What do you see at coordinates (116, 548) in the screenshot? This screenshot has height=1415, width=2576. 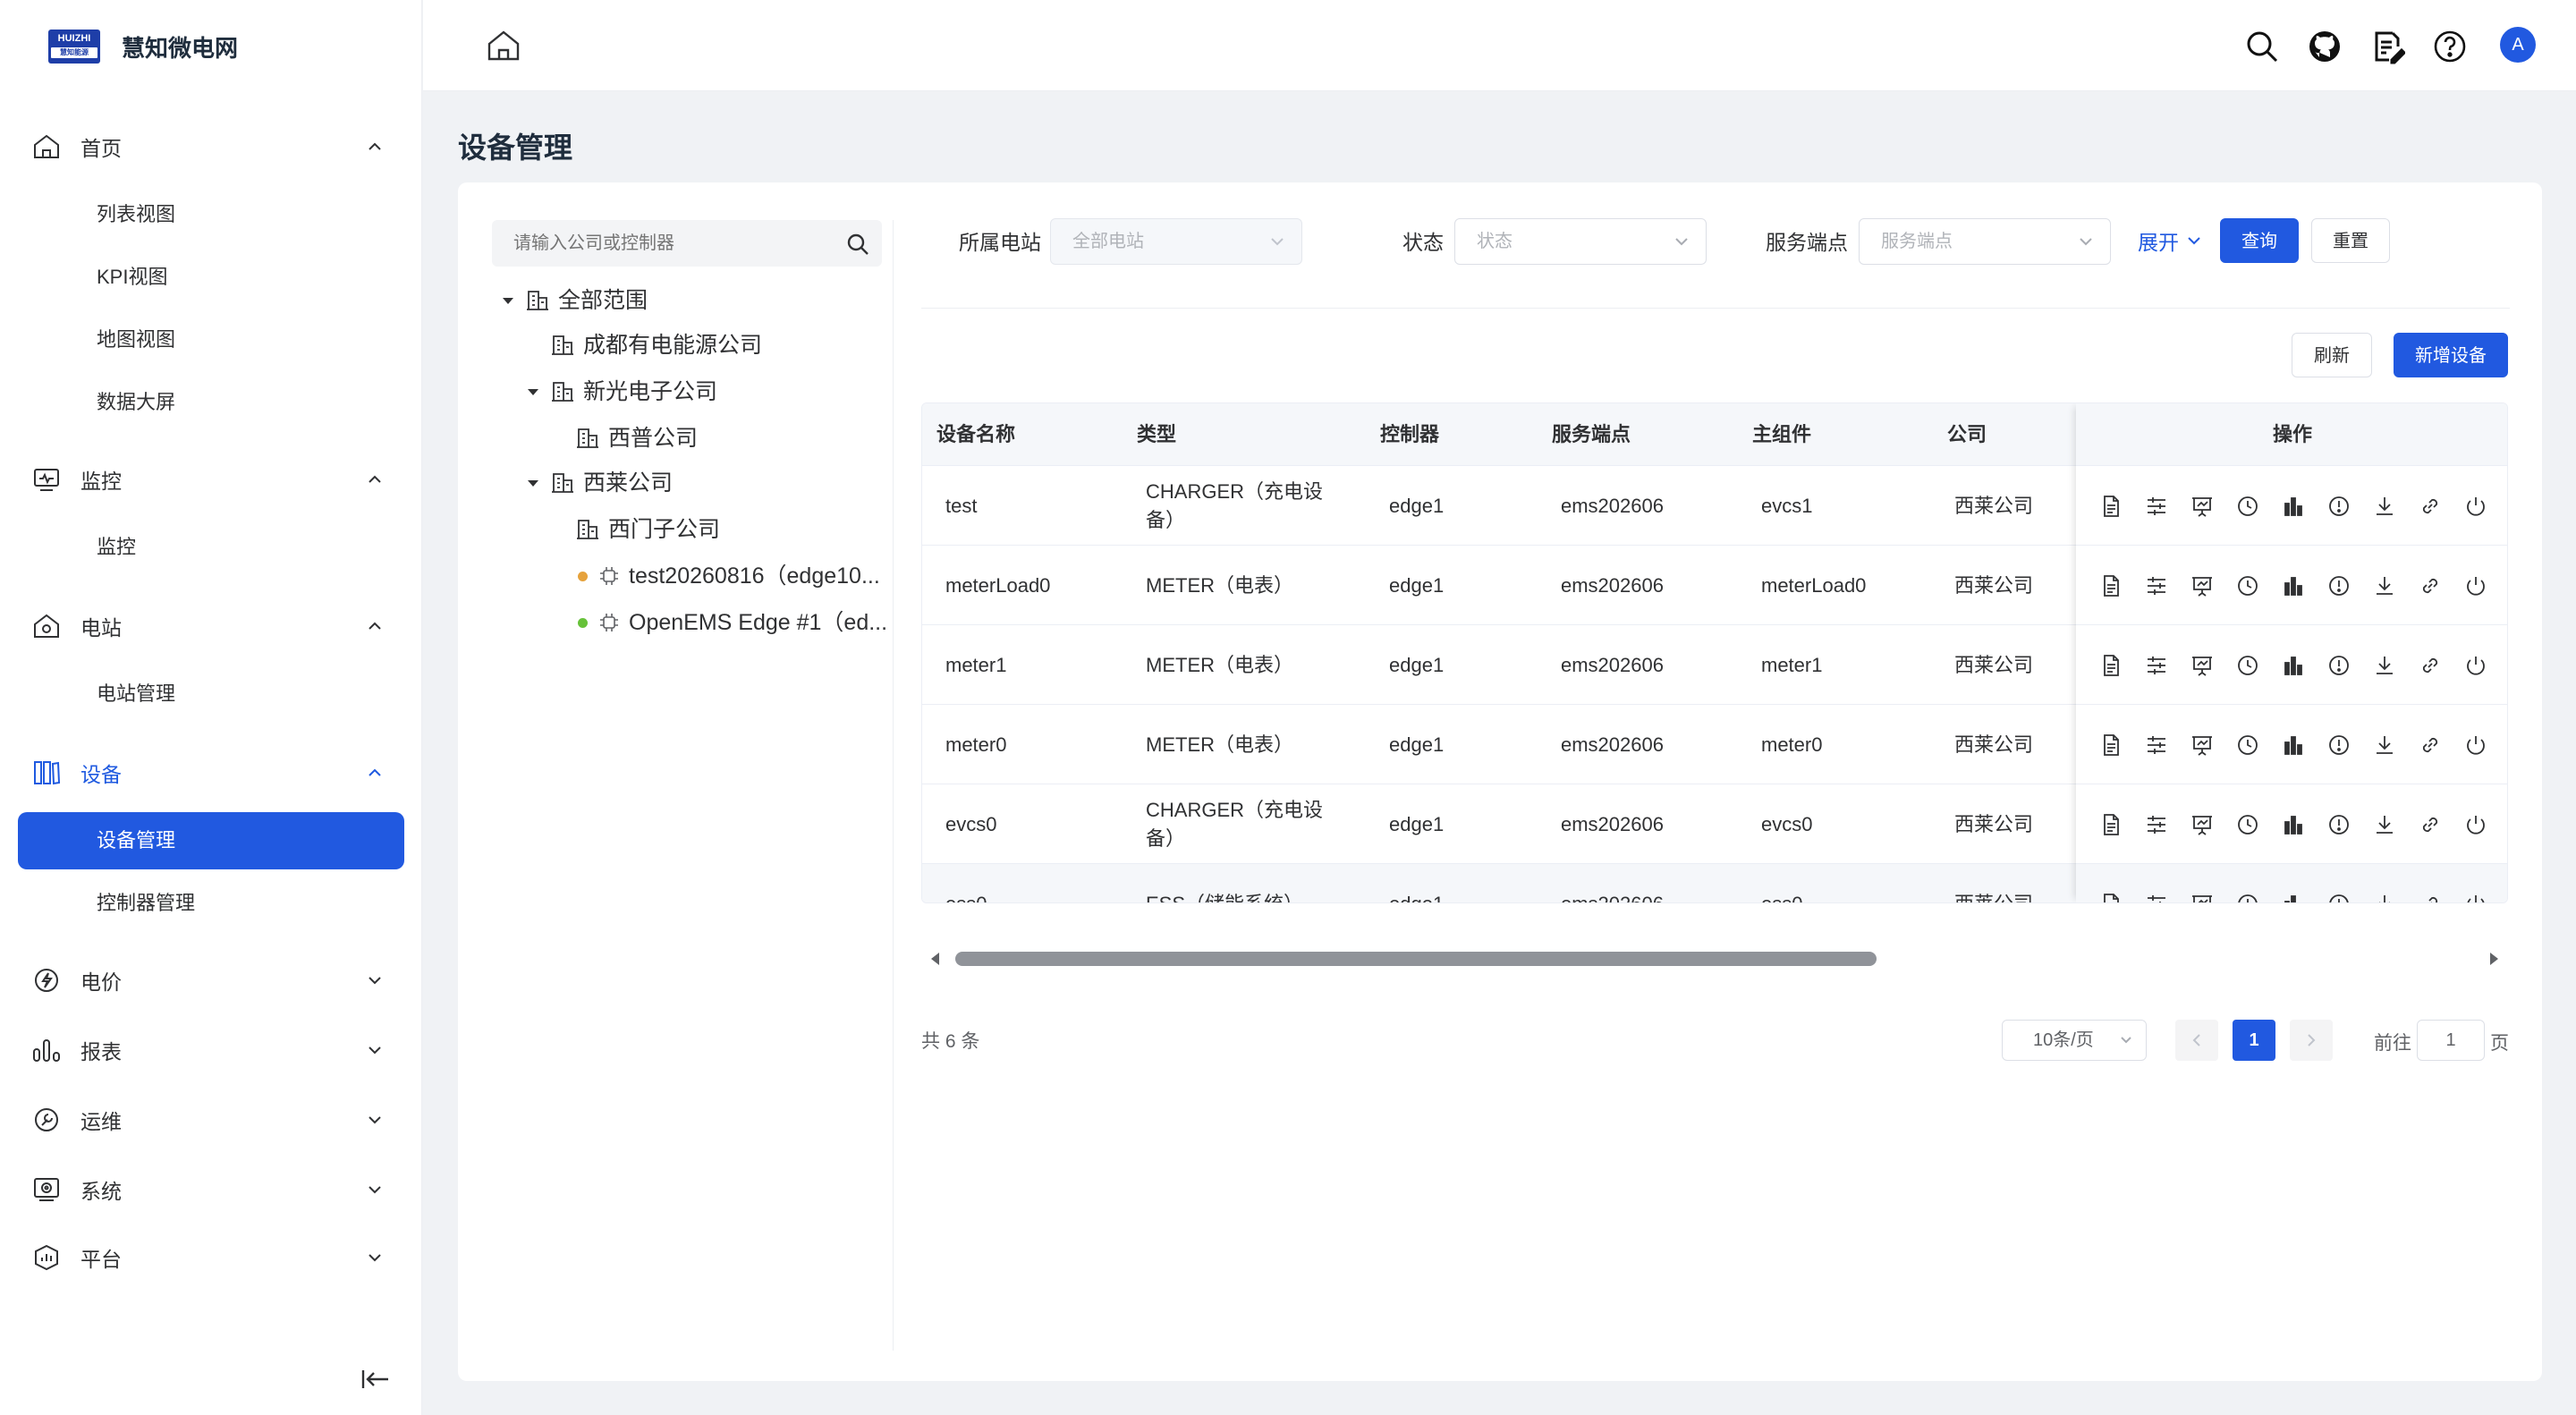 I see `menu-item-monitor: 监控` at bounding box center [116, 548].